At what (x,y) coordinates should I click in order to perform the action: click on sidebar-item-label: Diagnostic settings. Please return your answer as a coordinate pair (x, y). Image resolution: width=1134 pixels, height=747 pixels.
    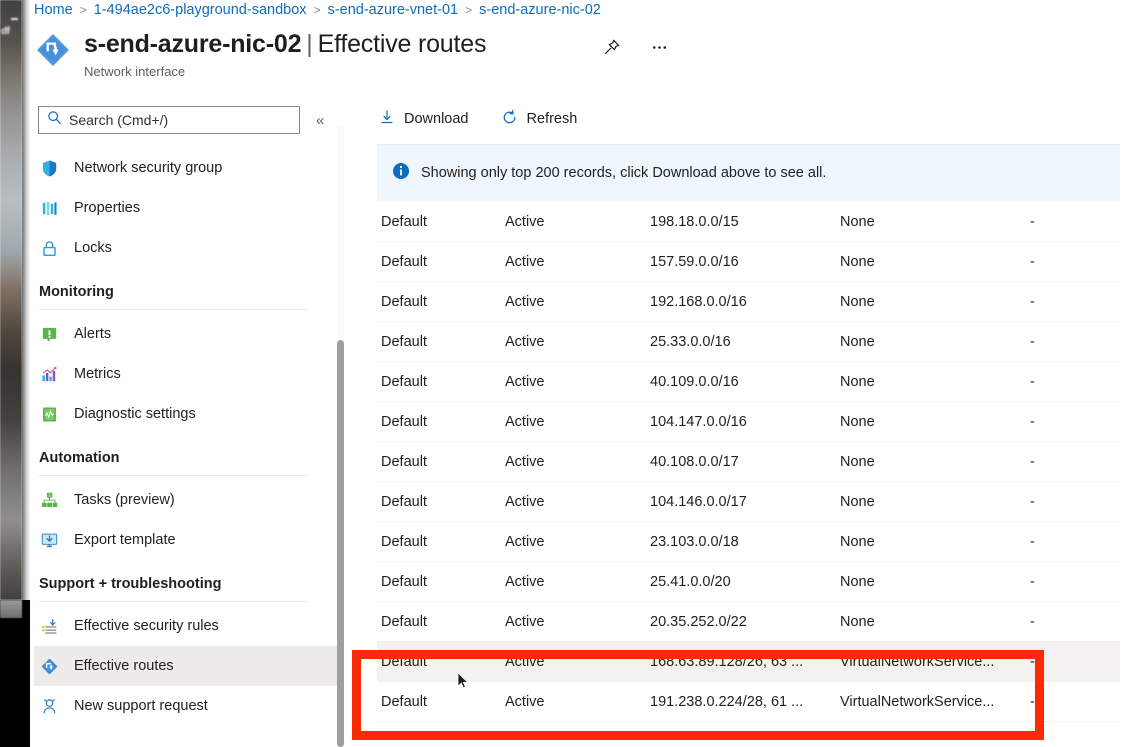
    Looking at the image, I should click on (135, 414).